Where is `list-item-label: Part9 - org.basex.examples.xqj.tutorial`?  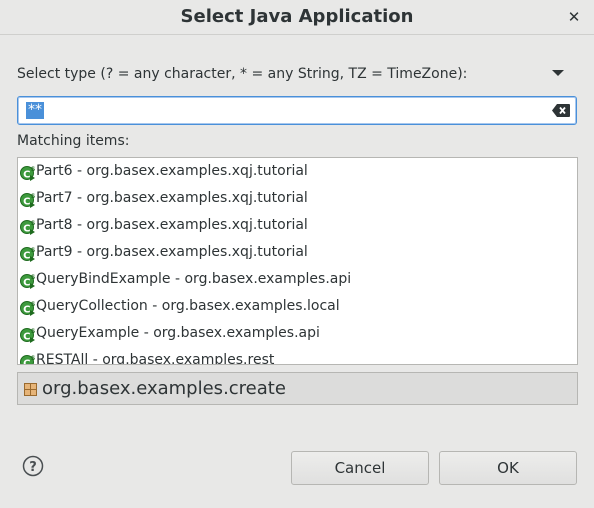 list-item-label: Part9 - org.basex.examples.xqj.tutorial is located at coordinates (172, 252).